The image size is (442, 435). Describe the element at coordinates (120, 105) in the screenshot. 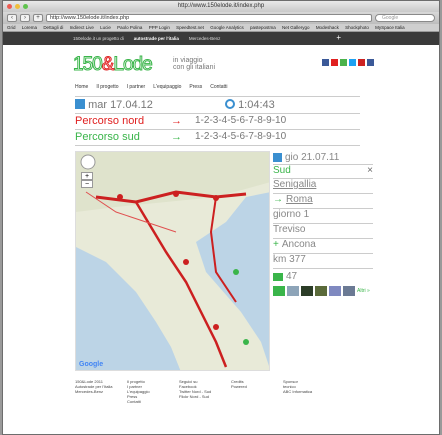

I see `current-date: mar 17.04.12` at that location.